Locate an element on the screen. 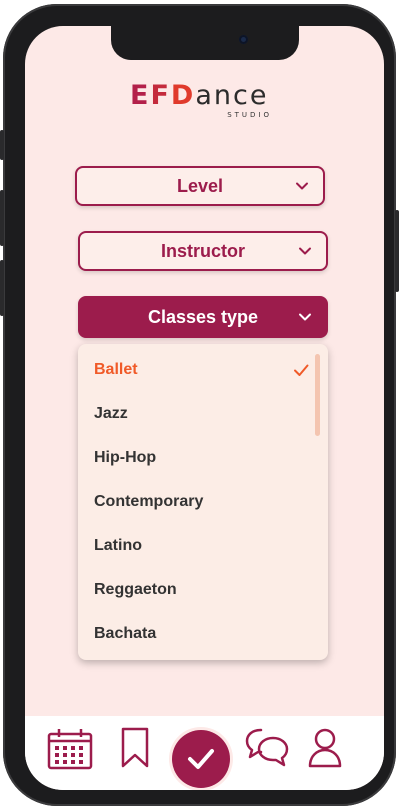 The height and width of the screenshot is (809, 400). instructor-select-label: Instructor is located at coordinates (202, 250).